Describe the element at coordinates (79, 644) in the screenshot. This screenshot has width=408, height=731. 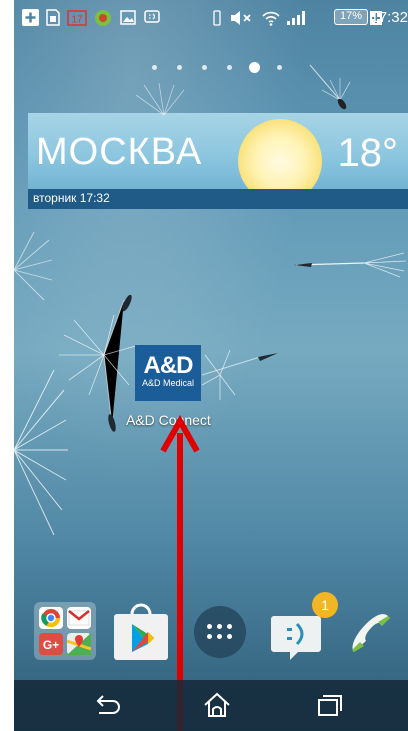
I see `maps-icon` at that location.